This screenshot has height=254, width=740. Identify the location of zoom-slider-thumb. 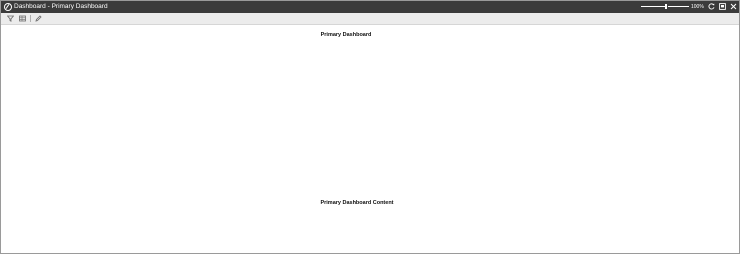
(666, 6).